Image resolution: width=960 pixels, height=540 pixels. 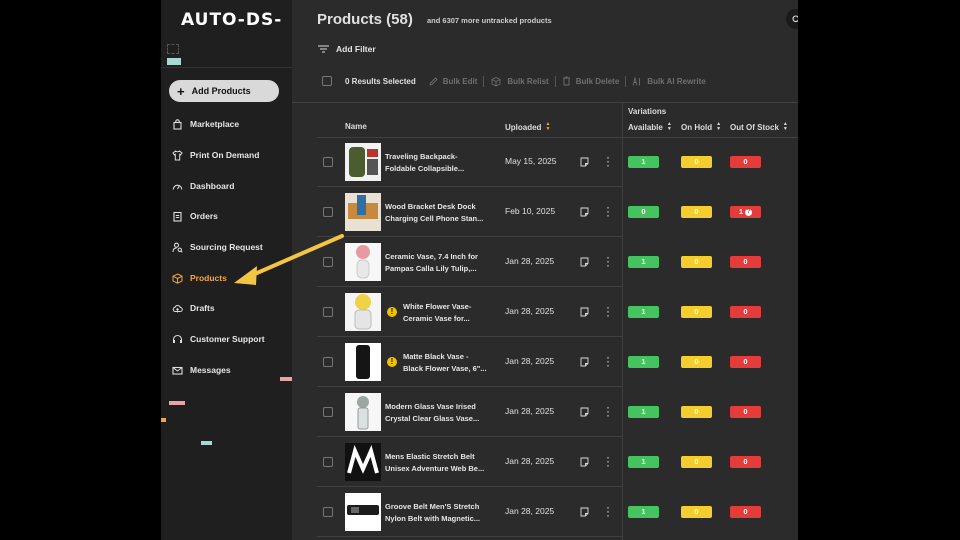 I want to click on collapse-icon, so click(x=173, y=49).